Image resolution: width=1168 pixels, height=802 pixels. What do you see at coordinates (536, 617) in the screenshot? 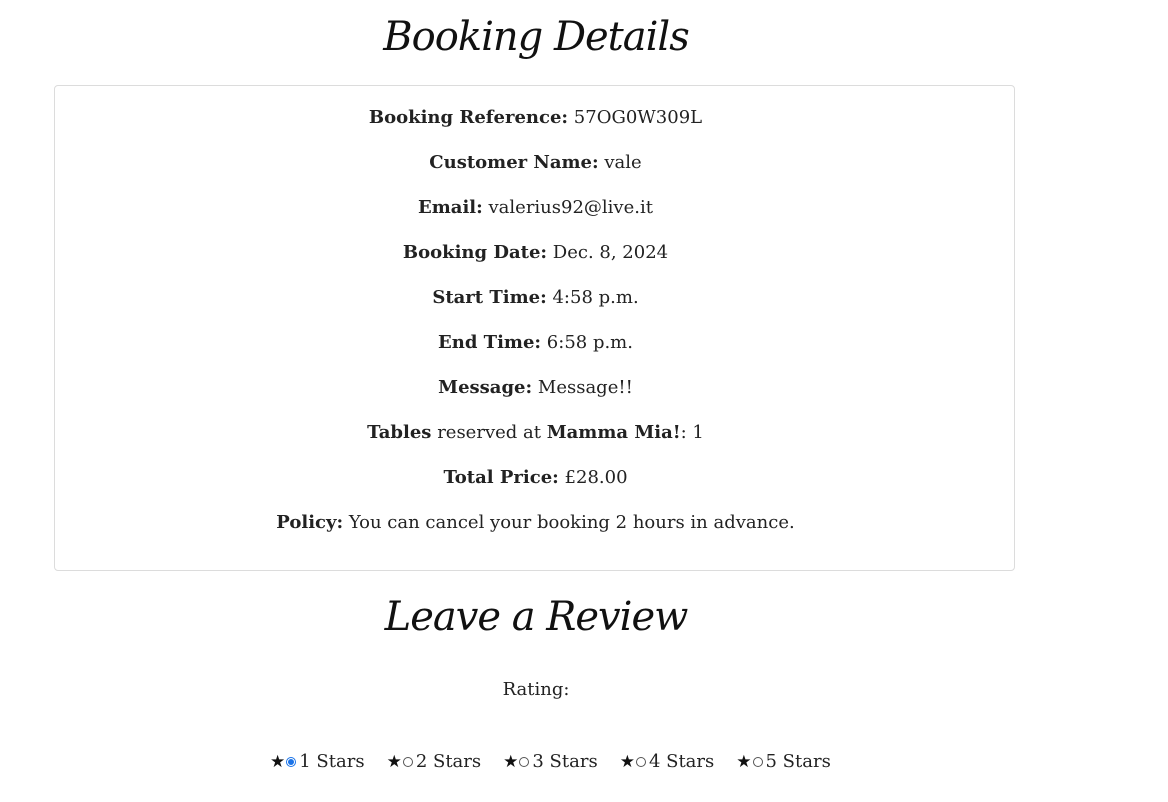
I see `leave-review-title: Leave a Review` at bounding box center [536, 617].